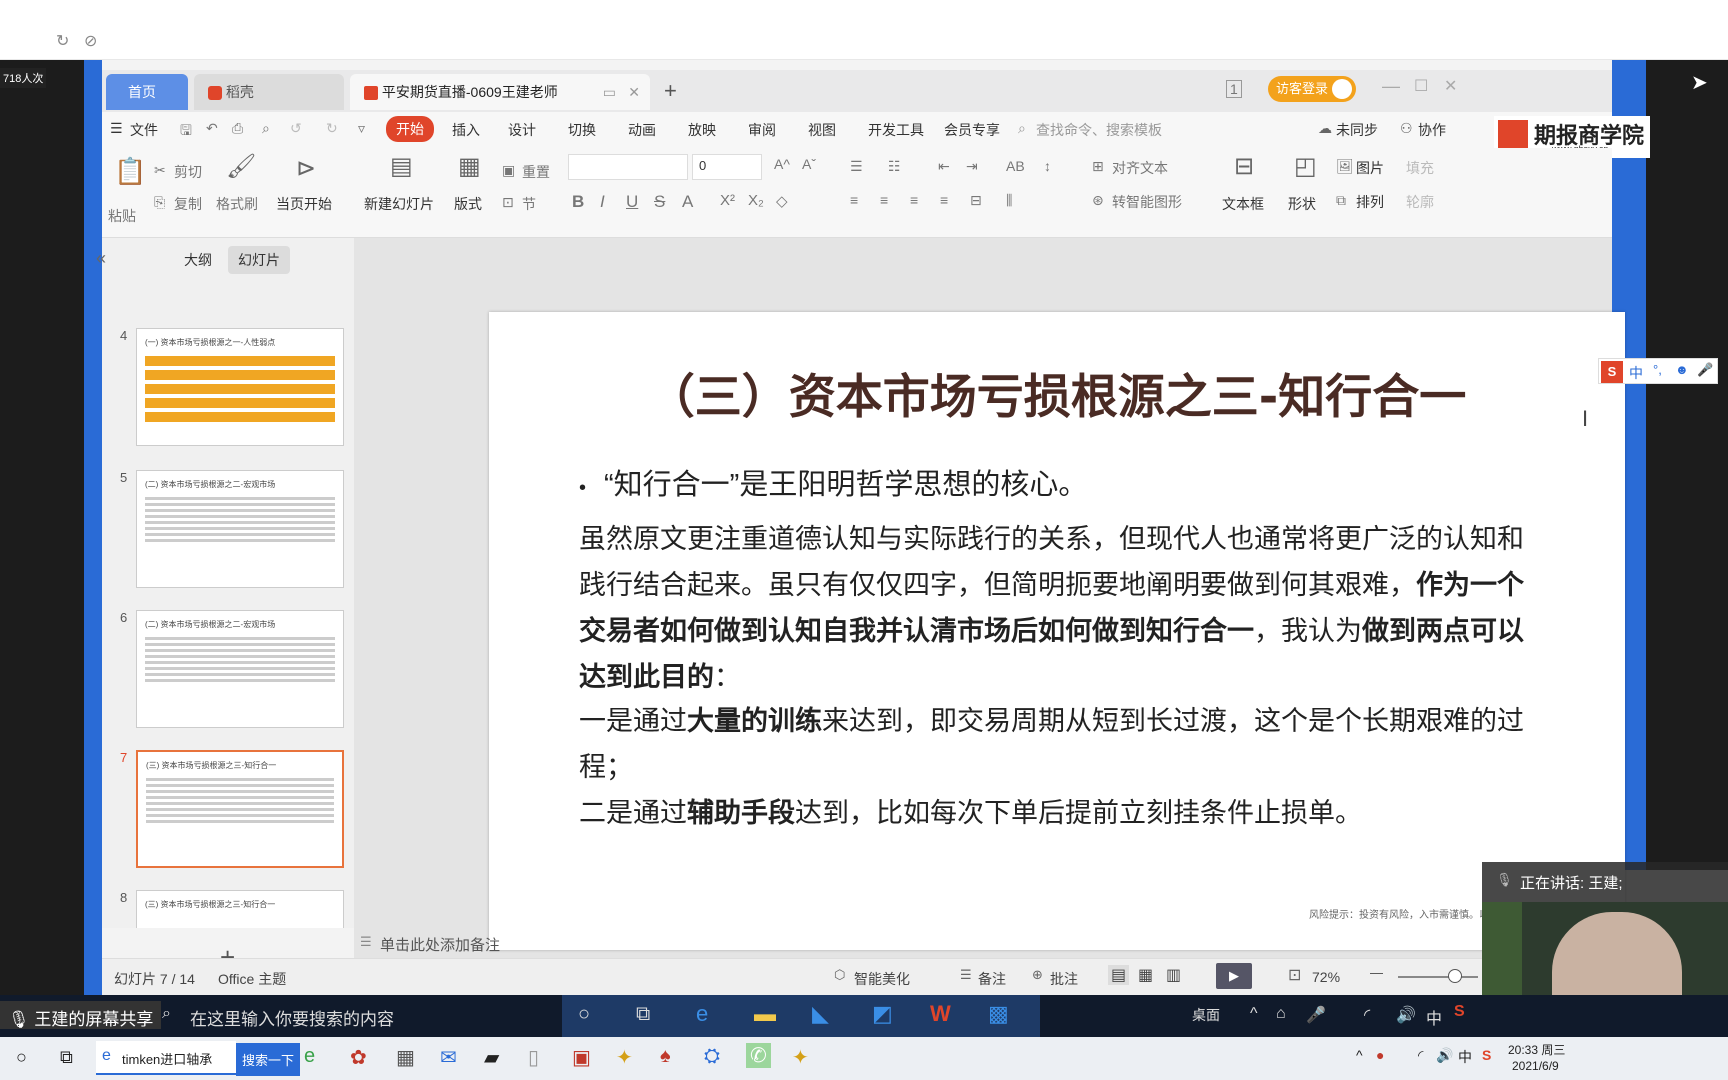 The height and width of the screenshot is (1080, 1728). I want to click on outline-button: 轮廓, so click(1420, 202).